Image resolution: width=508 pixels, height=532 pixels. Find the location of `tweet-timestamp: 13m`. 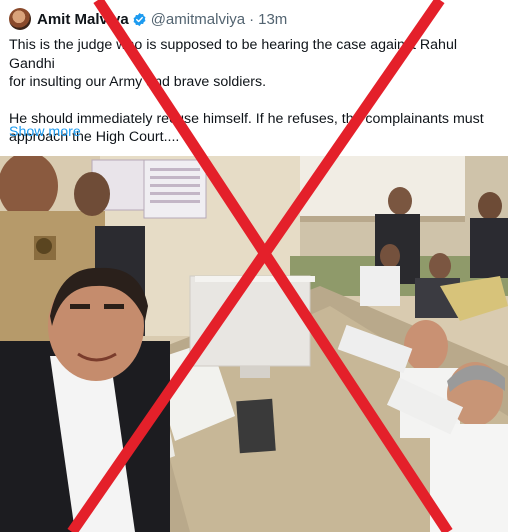

tweet-timestamp: 13m is located at coordinates (272, 19).